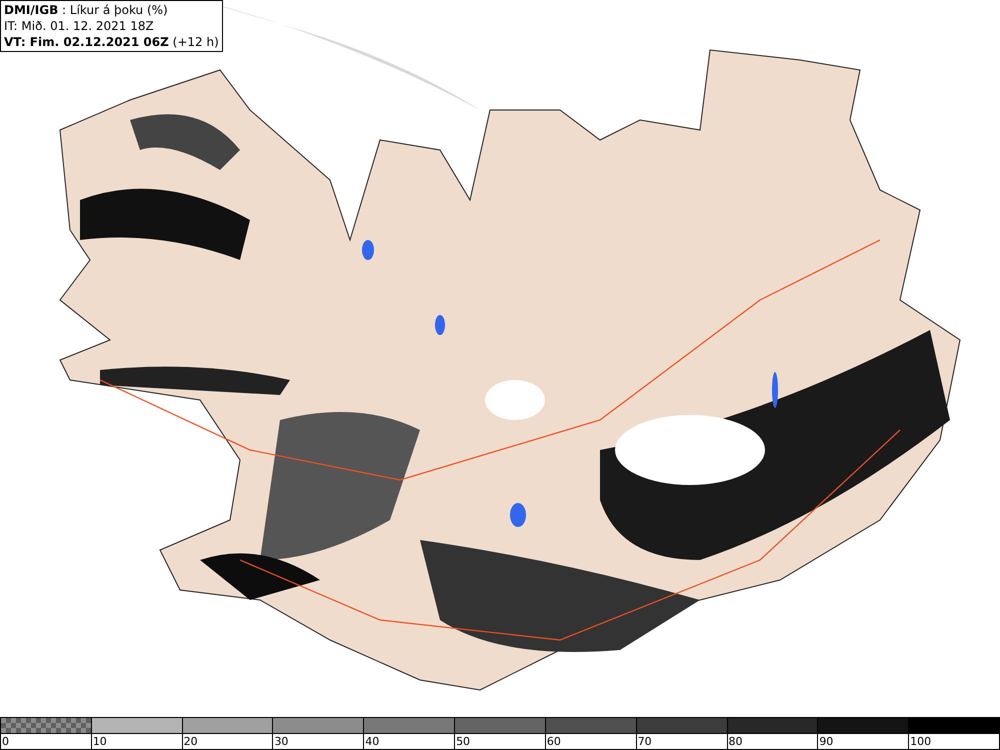  Describe the element at coordinates (190, 741) in the screenshot. I see `legend-label: 20` at that location.